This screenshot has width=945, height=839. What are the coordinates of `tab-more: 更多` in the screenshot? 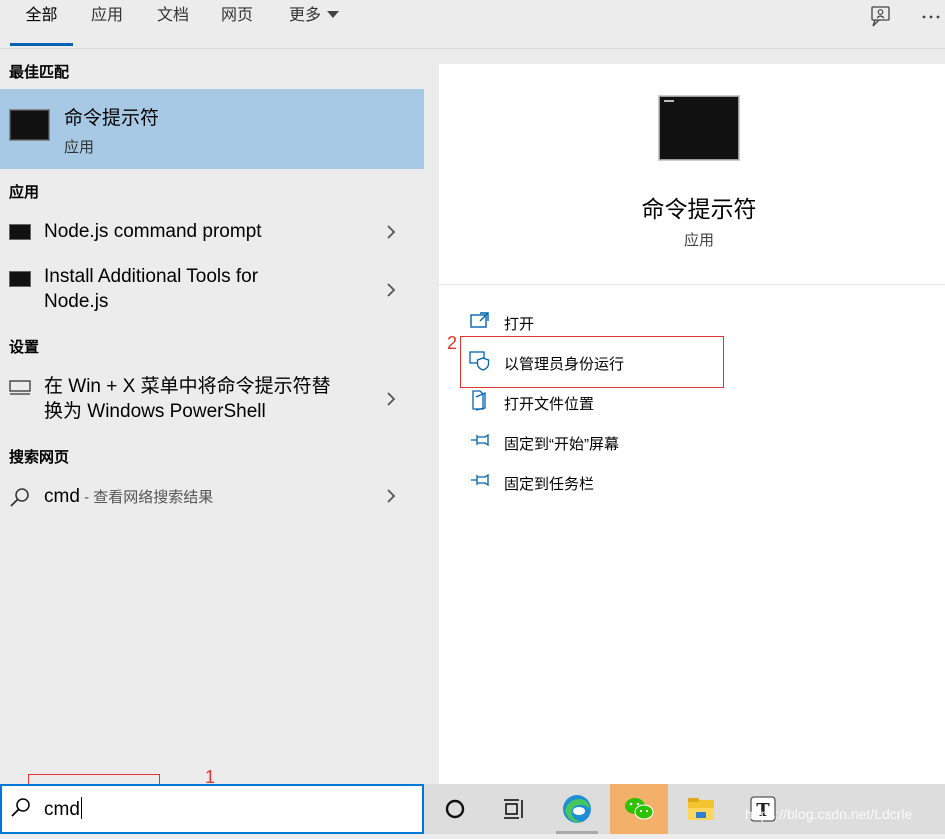 It's located at (314, 23).